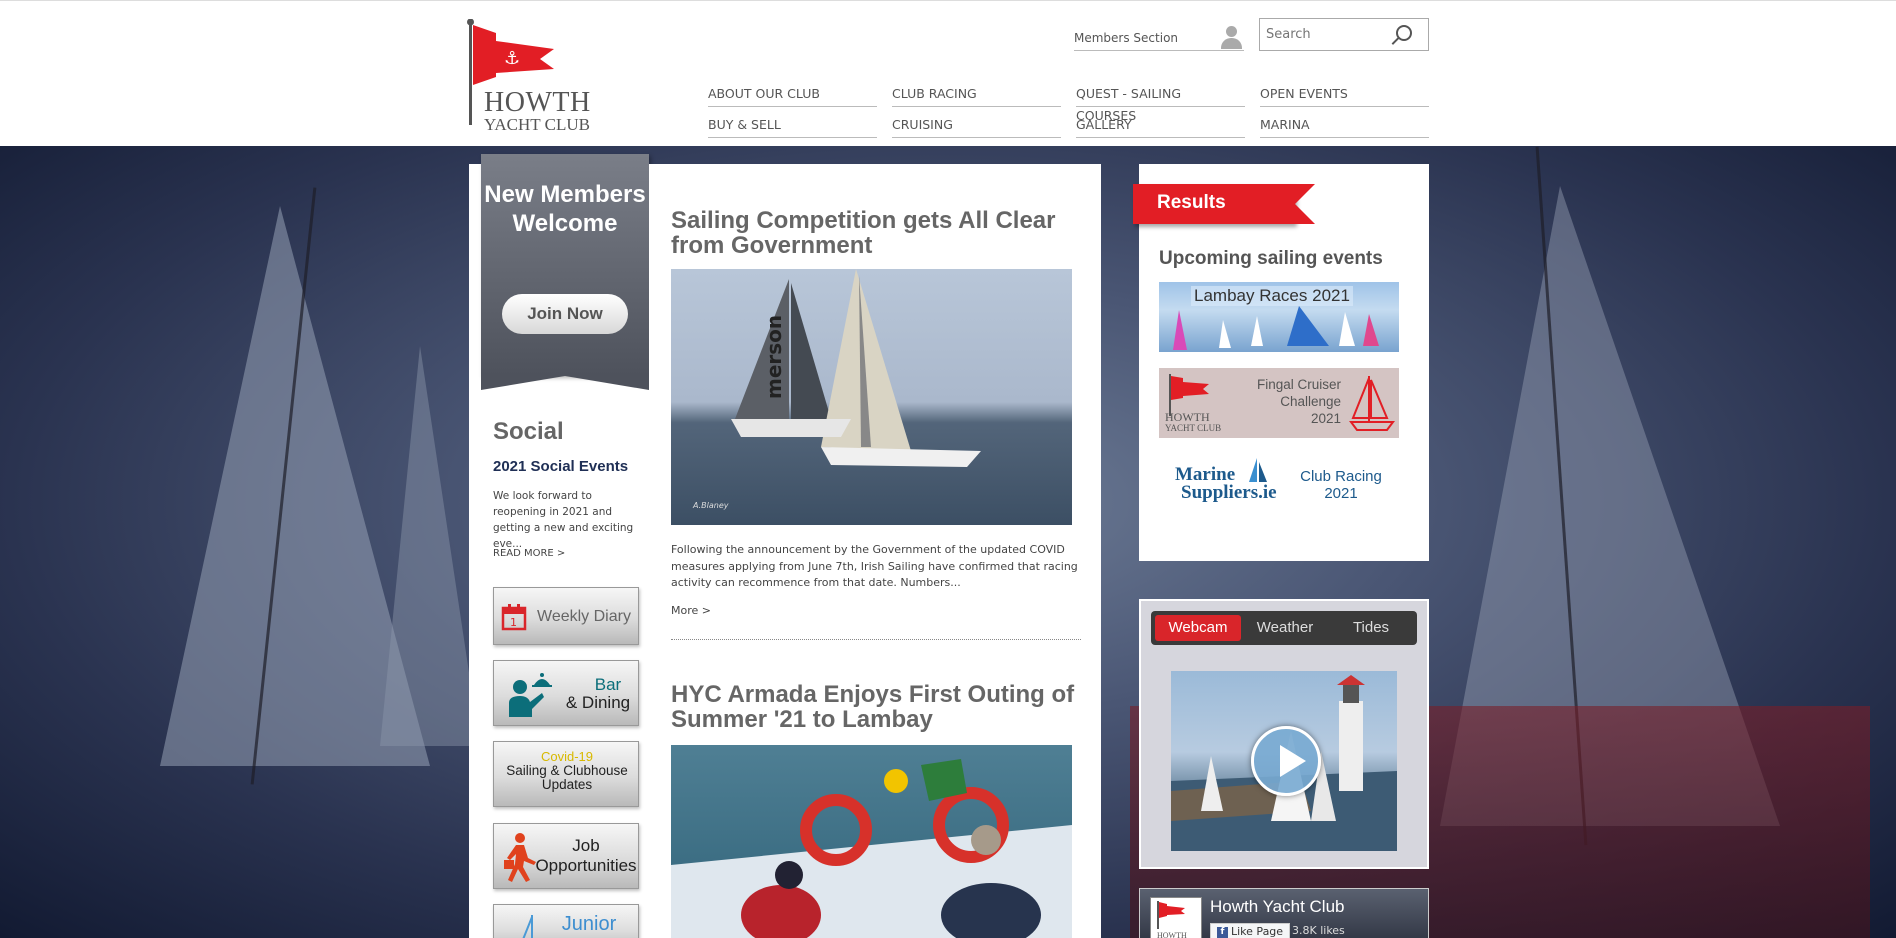  Describe the element at coordinates (876, 639) in the screenshot. I see `article-divider` at that location.